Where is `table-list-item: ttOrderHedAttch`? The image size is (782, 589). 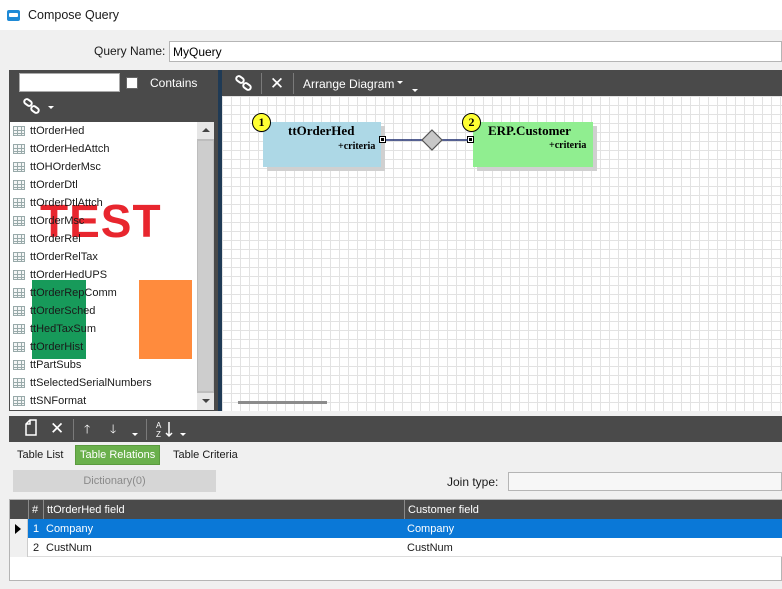 table-list-item: ttOrderHedAttch is located at coordinates (103, 149).